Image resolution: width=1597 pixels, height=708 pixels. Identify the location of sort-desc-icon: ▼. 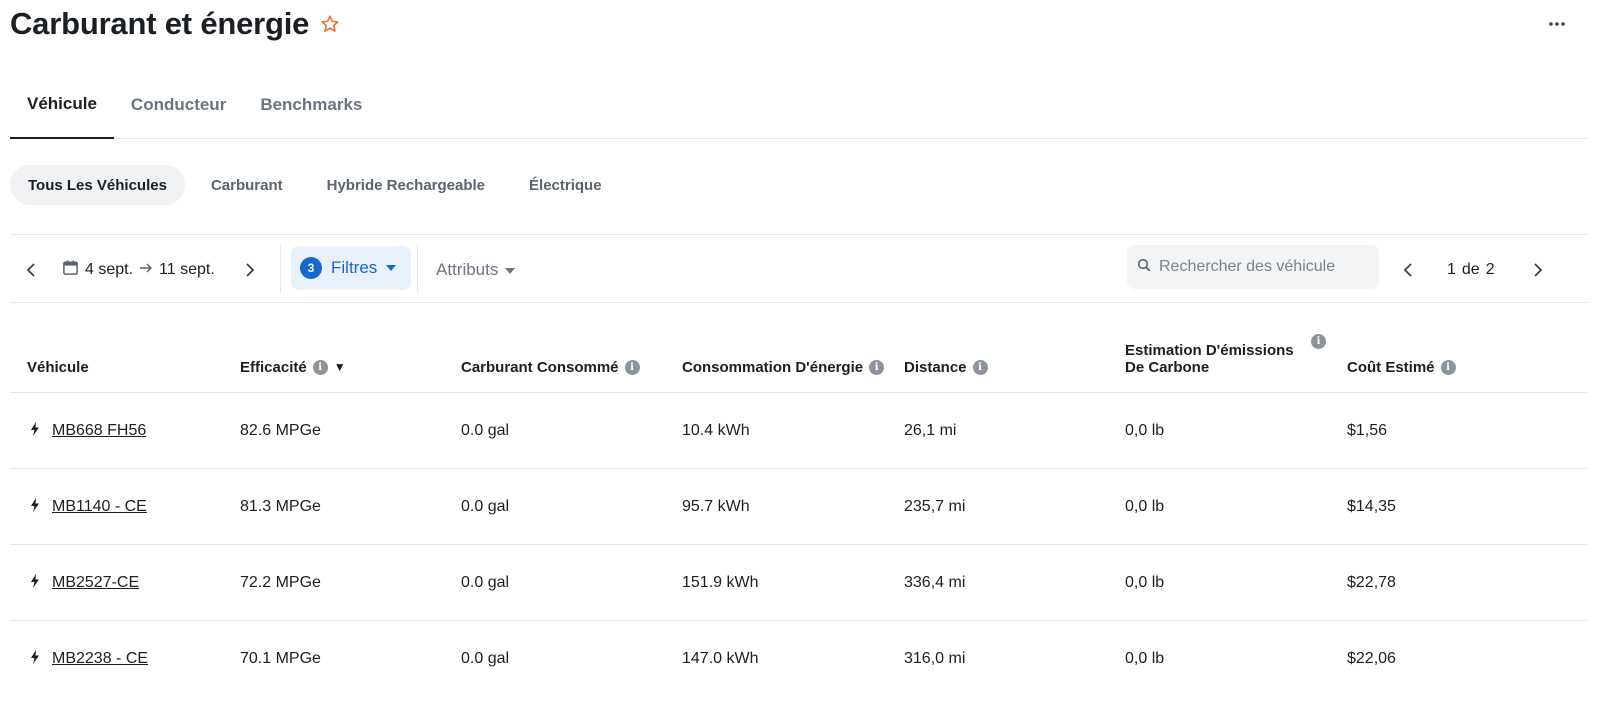
(339, 367).